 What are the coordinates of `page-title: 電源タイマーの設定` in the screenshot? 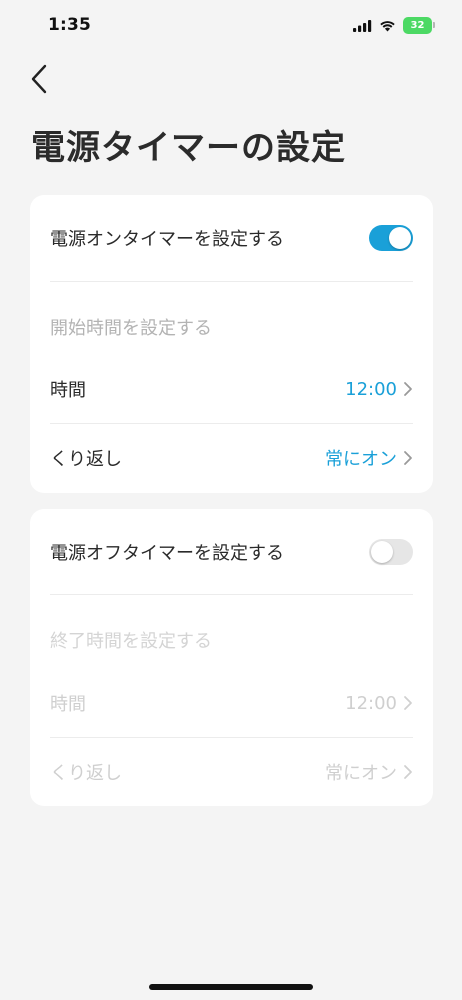 It's located at (188, 148).